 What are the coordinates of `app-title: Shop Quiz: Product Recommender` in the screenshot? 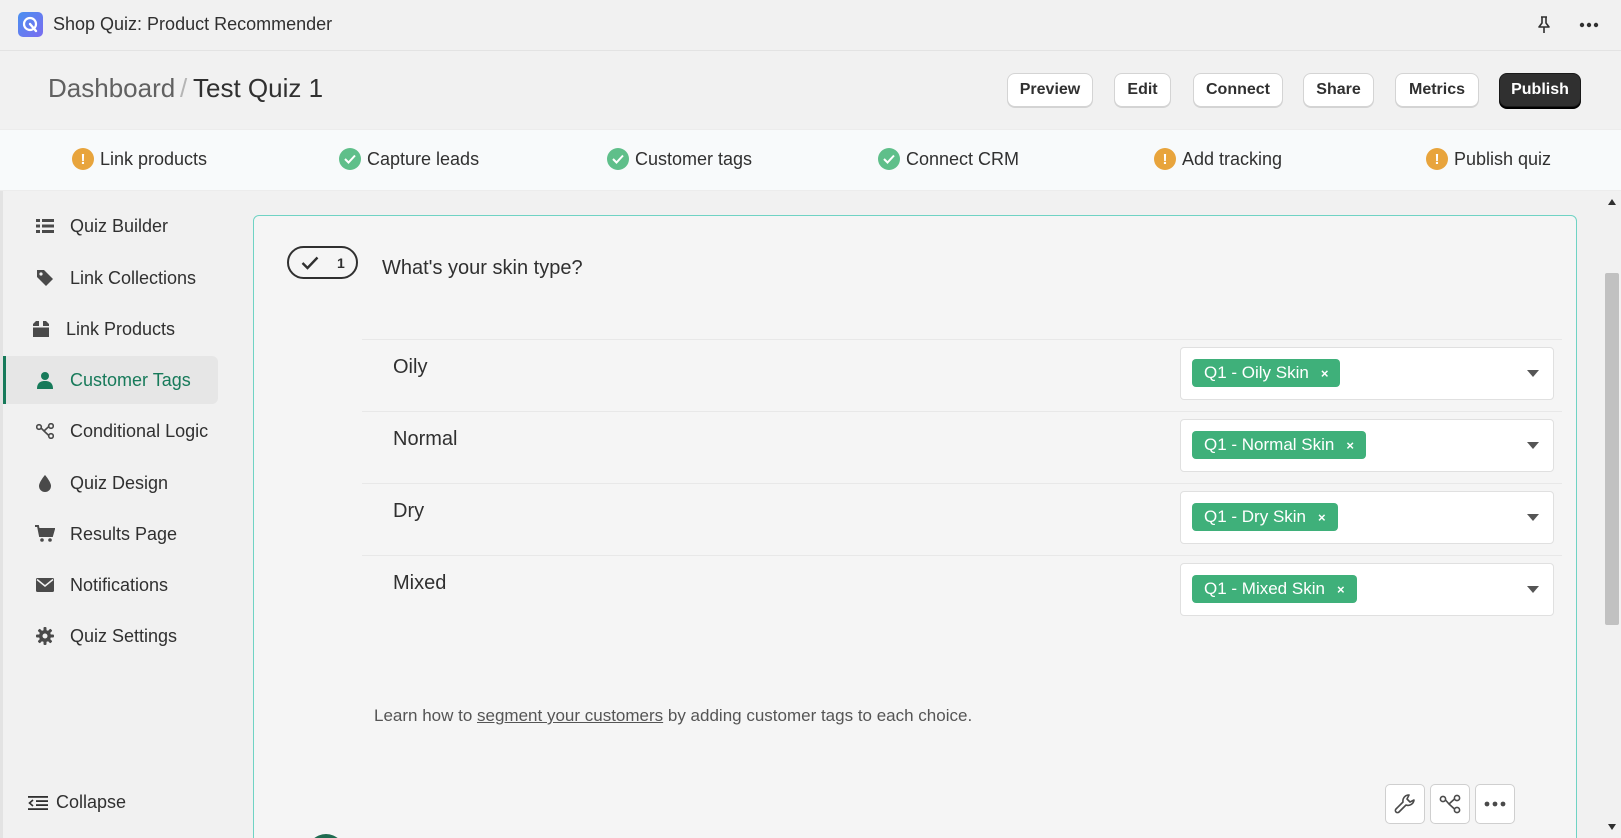 It's located at (193, 24).